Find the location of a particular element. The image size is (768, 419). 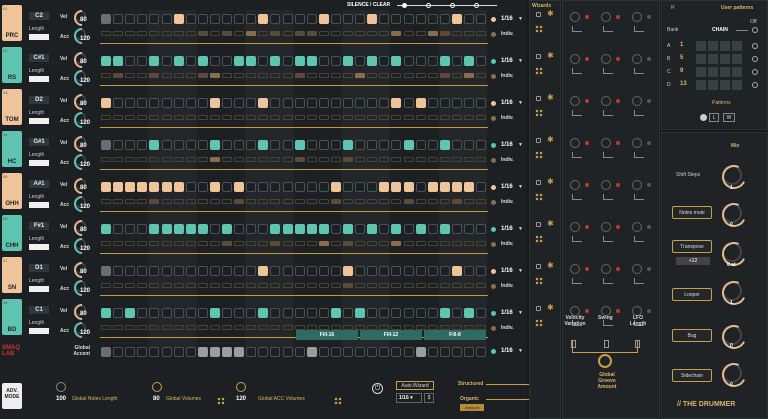

notes-mute-button: Notes mute is located at coordinates (692, 212).